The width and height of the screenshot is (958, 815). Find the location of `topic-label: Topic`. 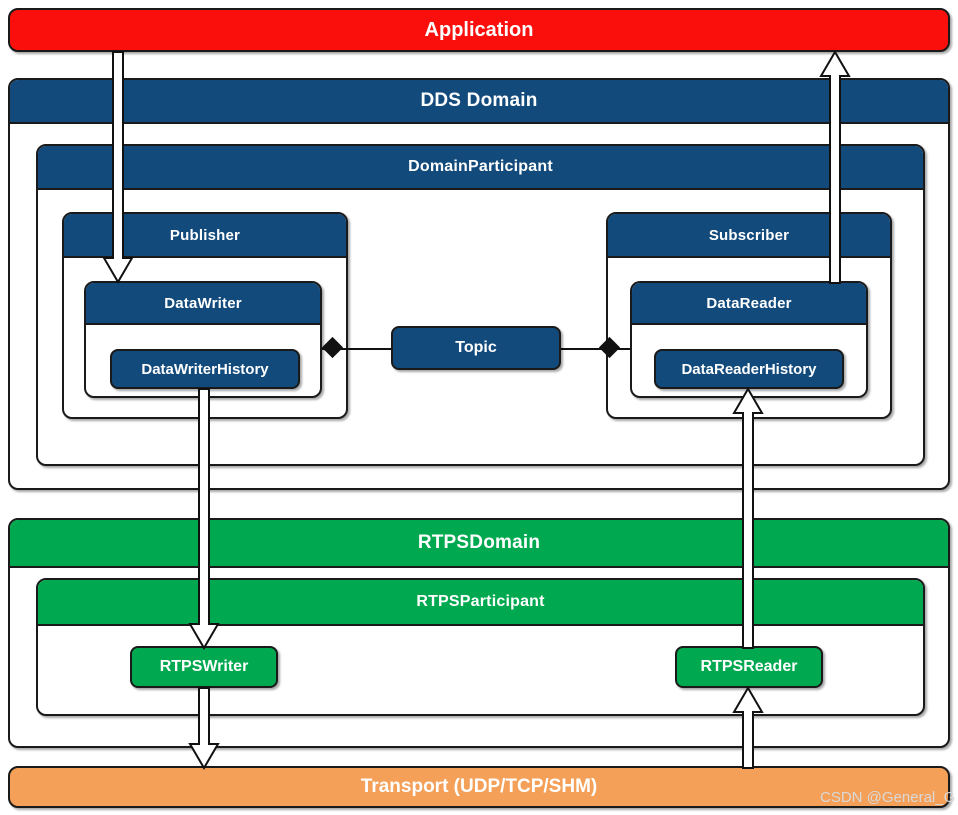

topic-label: Topic is located at coordinates (476, 347).